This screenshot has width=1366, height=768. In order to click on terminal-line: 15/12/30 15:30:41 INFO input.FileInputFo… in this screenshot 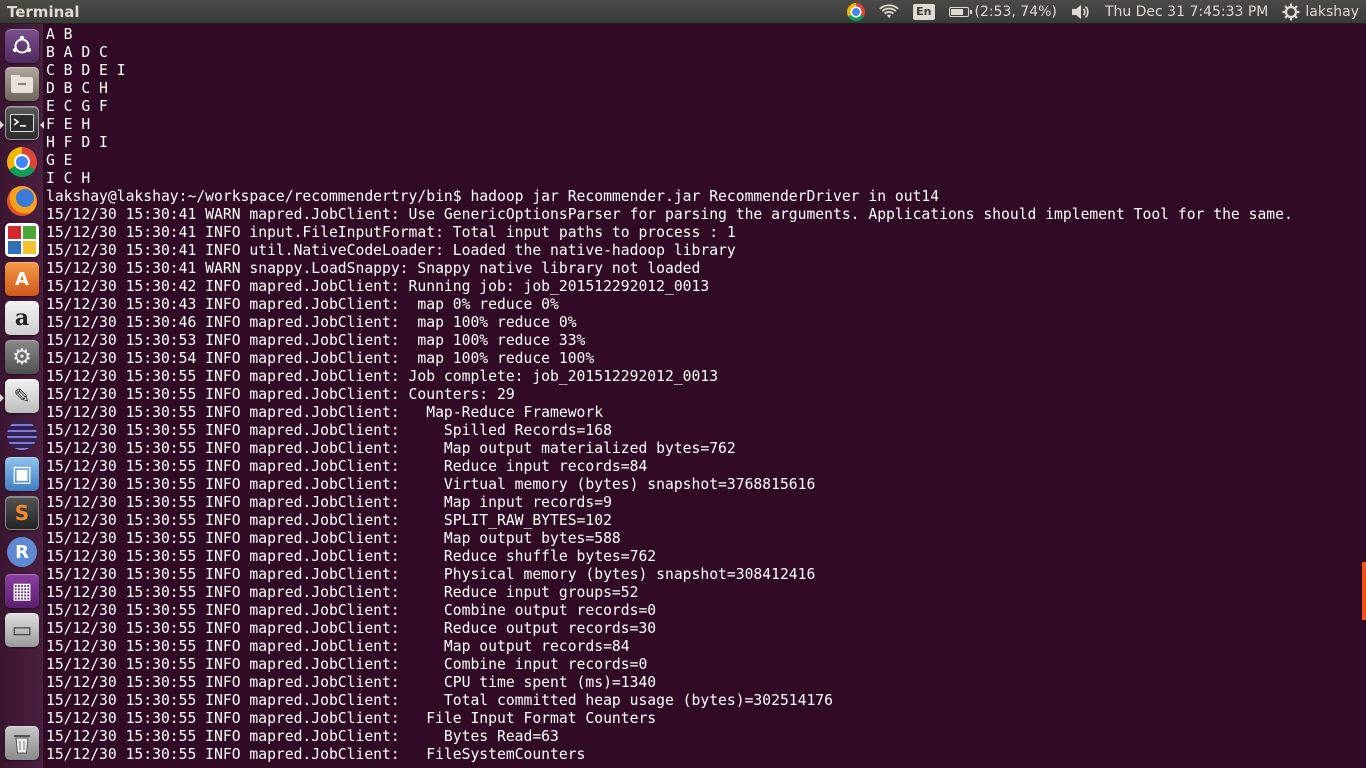, I will do `click(391, 232)`.